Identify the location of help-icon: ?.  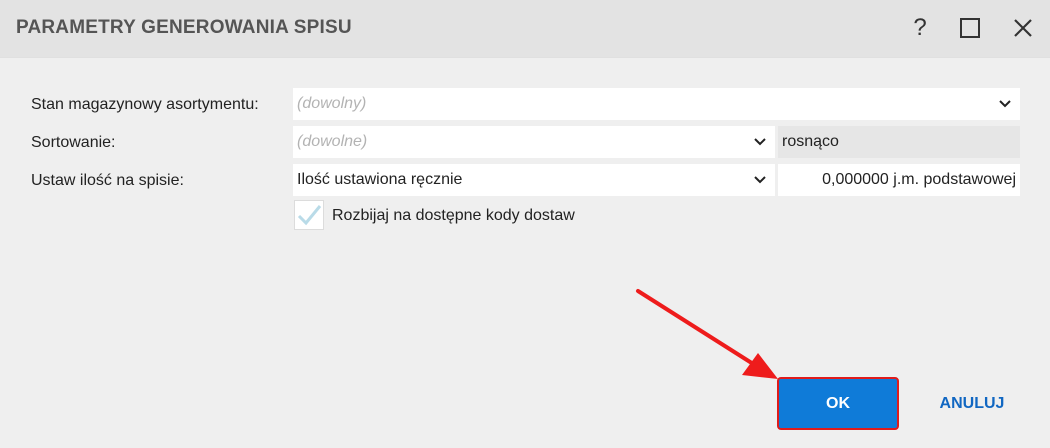
(920, 27).